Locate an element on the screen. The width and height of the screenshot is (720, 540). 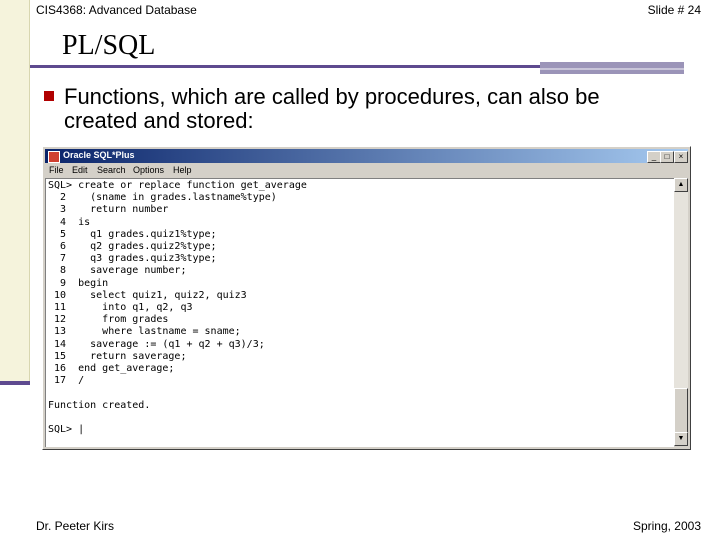
scroll-down-icon: ▼ is located at coordinates (681, 439).